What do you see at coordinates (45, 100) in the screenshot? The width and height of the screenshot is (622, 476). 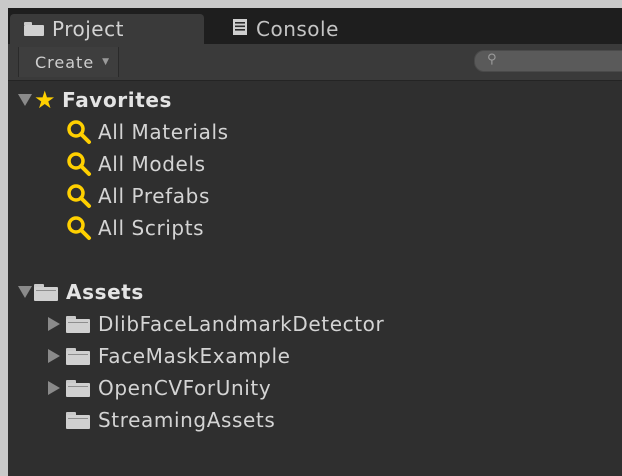 I see `star-icon: ★` at bounding box center [45, 100].